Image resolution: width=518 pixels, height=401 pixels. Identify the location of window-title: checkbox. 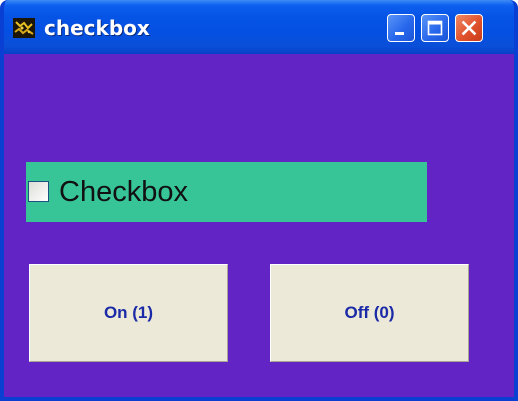
(97, 28).